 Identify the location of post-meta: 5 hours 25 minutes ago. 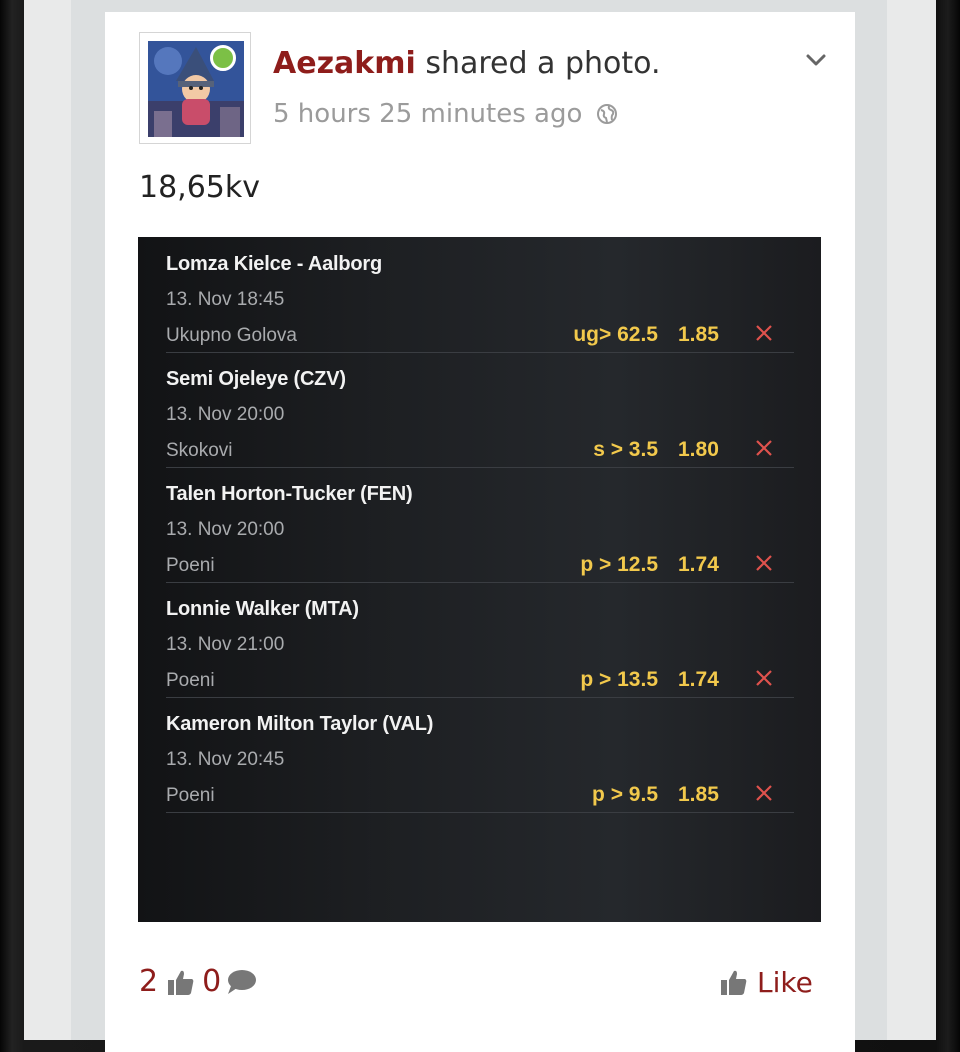
(445, 114).